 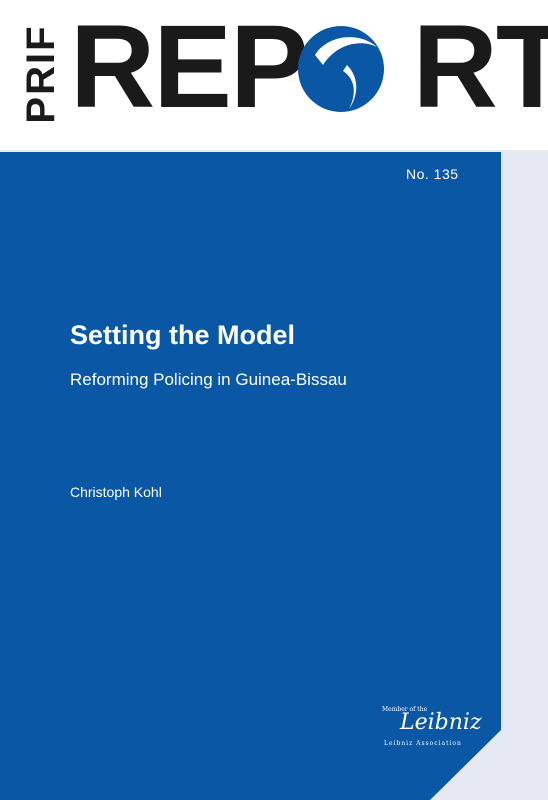 What do you see at coordinates (441, 722) in the screenshot?
I see `leibniz-script-logo: Leibniz` at bounding box center [441, 722].